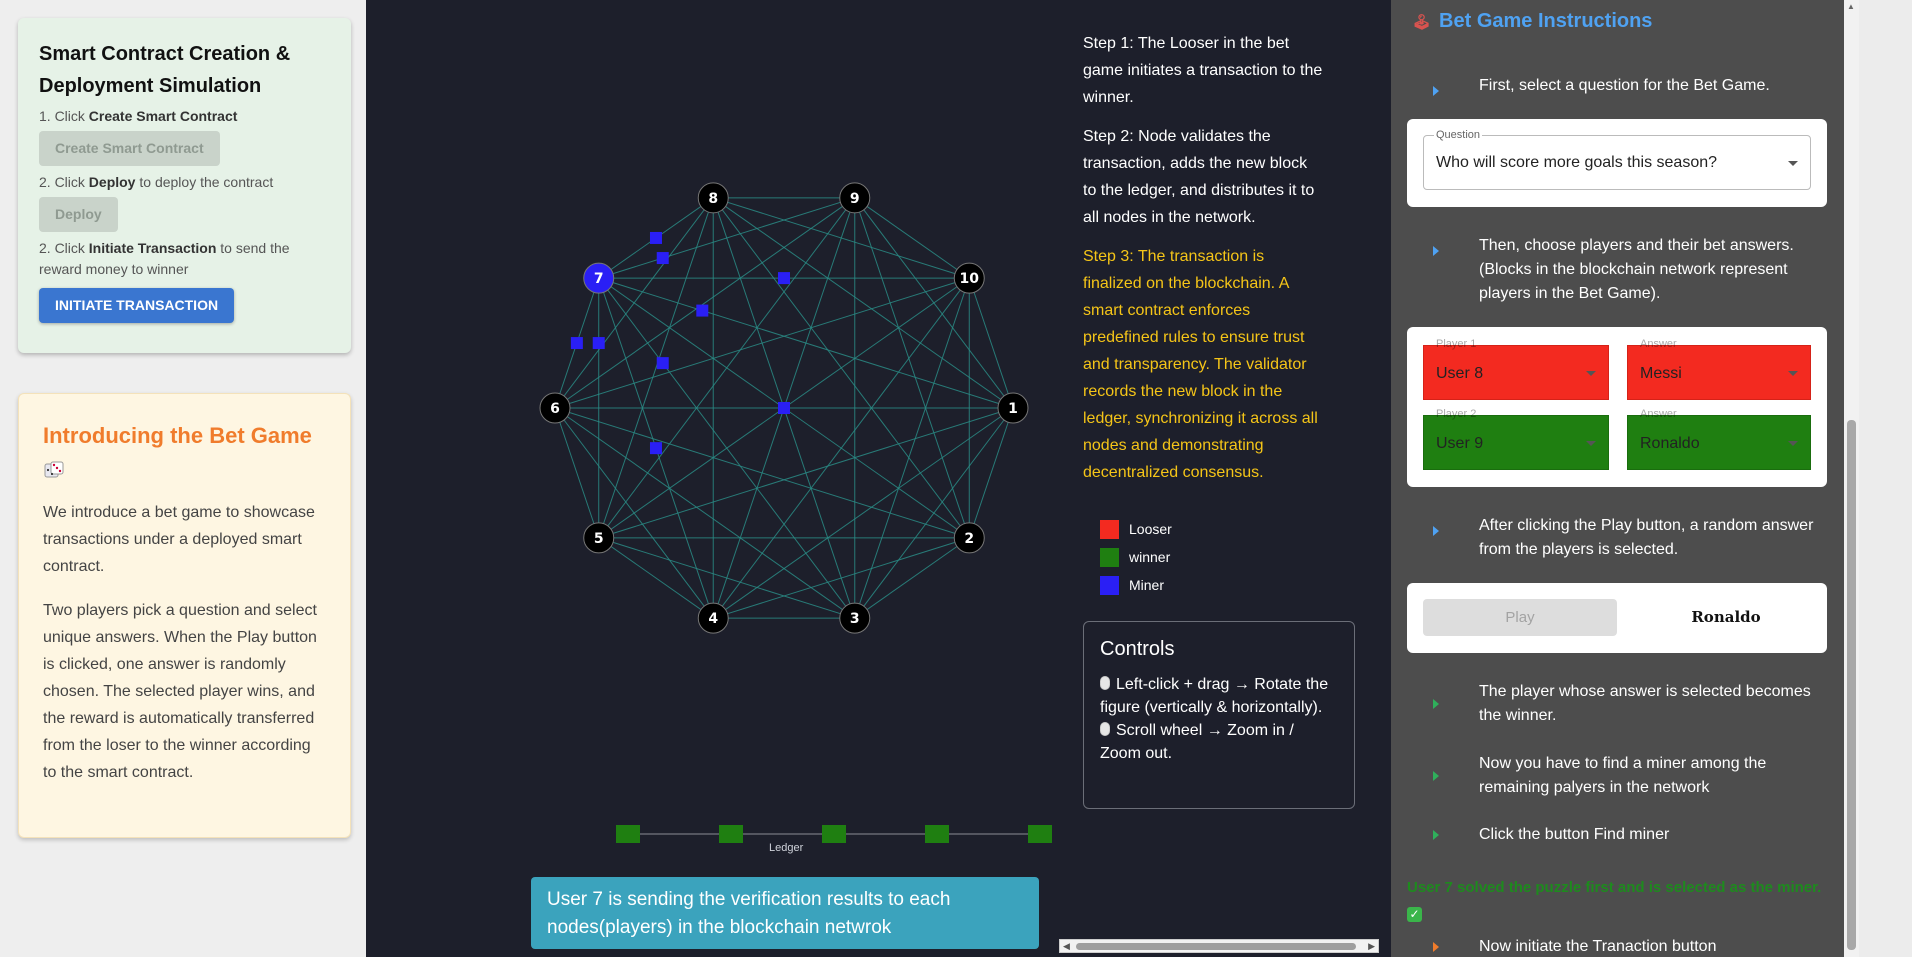 The height and width of the screenshot is (957, 1912). Describe the element at coordinates (1460, 373) in the screenshot. I see `player1-value: User 8` at that location.